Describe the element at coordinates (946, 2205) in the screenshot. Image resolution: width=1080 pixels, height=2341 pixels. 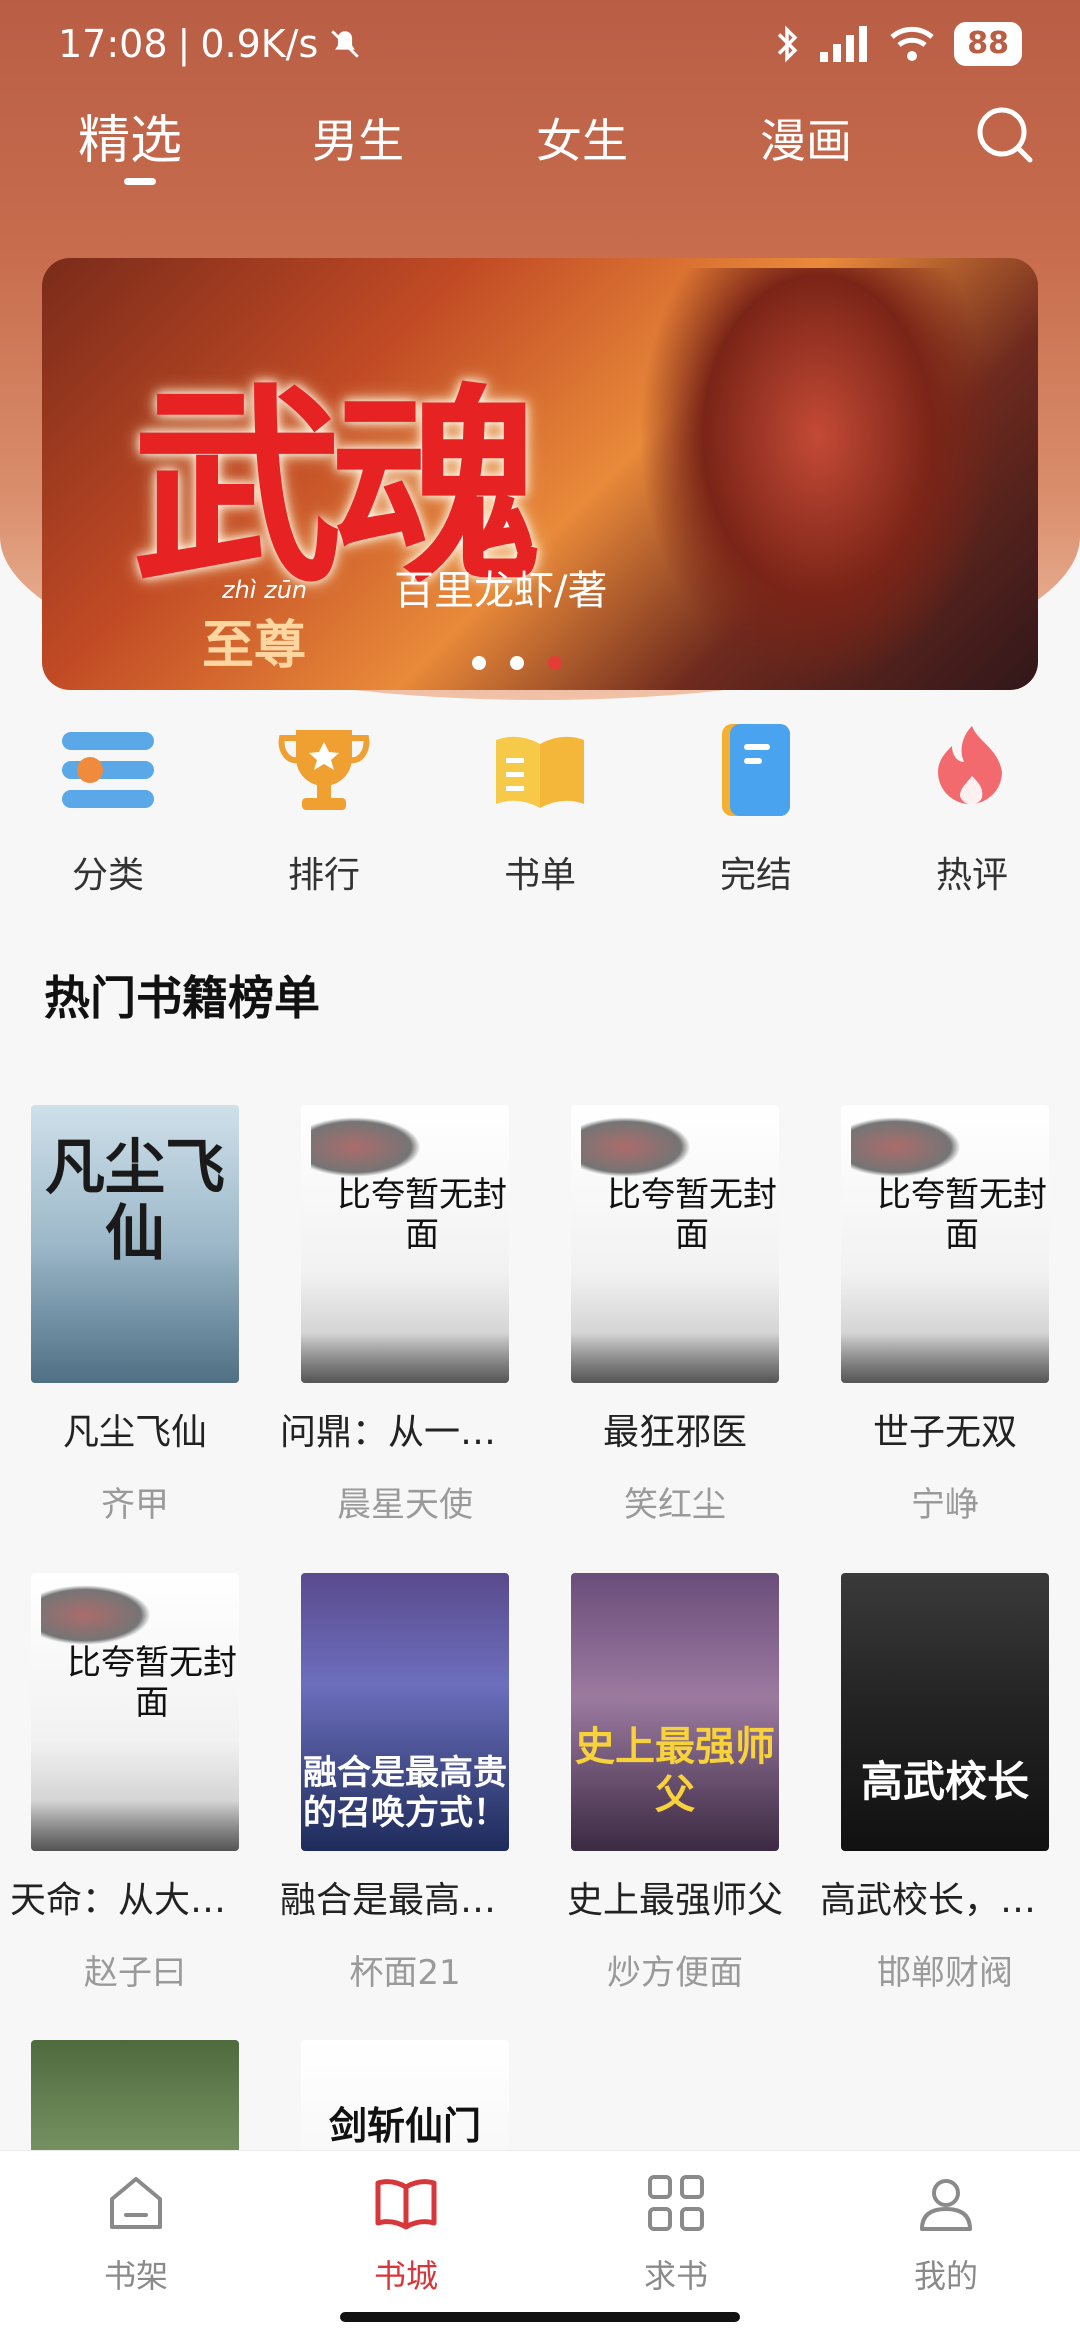
I see `user-icon` at that location.